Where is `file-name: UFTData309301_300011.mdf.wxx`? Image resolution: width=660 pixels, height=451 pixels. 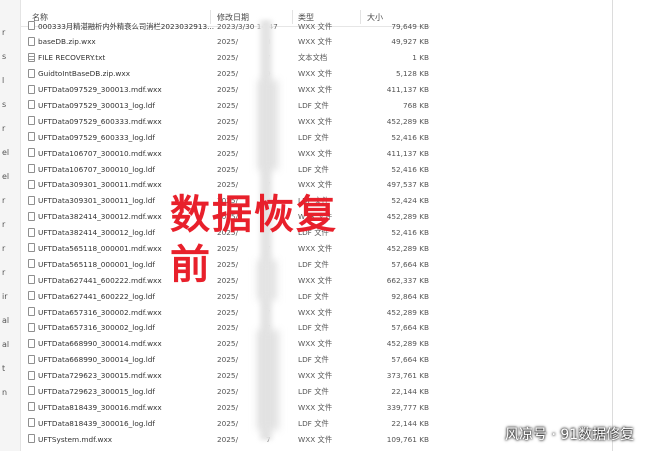
file-name: UFTData309301_300011.mdf.wxx is located at coordinates (100, 185).